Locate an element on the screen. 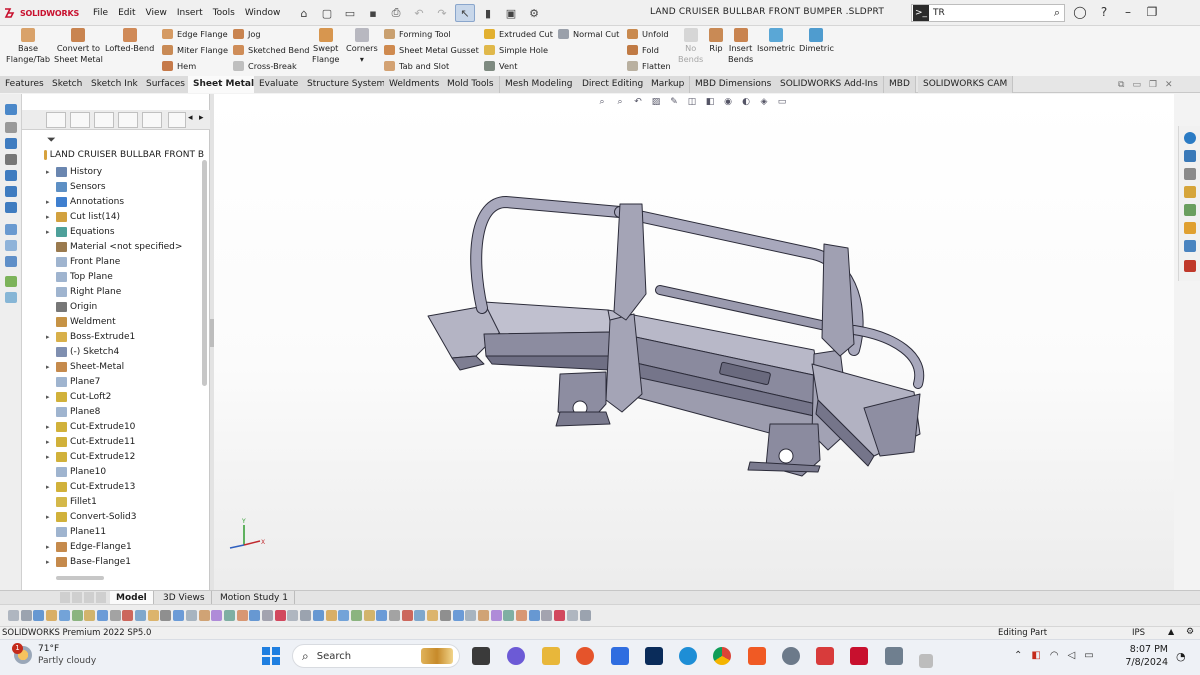 The width and height of the screenshot is (1200, 675). tab-mold-tools: Mold Tools is located at coordinates (471, 84).